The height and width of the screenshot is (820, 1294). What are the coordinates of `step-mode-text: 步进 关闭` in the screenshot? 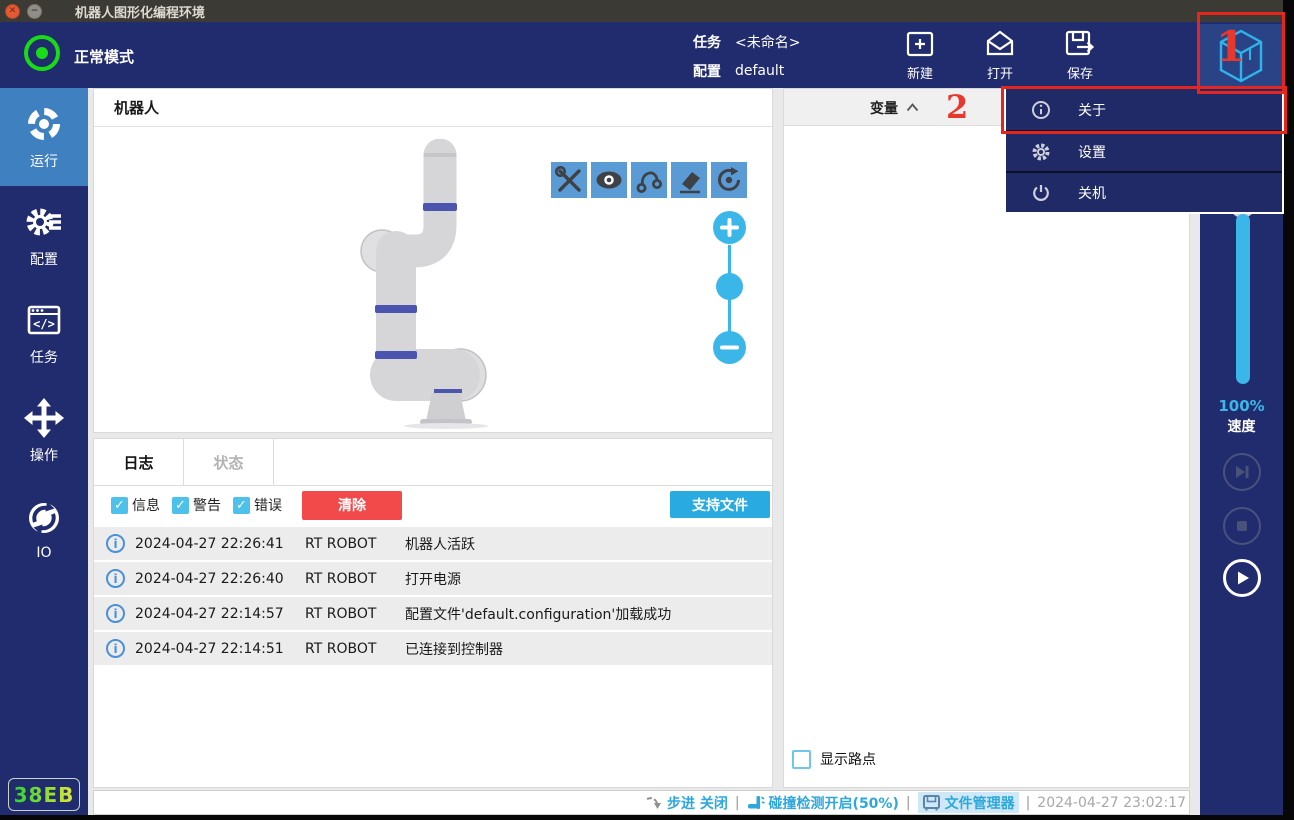 It's located at (697, 803).